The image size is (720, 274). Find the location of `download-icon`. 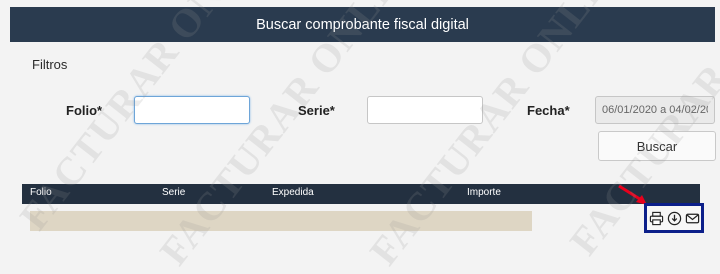

download-icon is located at coordinates (674, 218).